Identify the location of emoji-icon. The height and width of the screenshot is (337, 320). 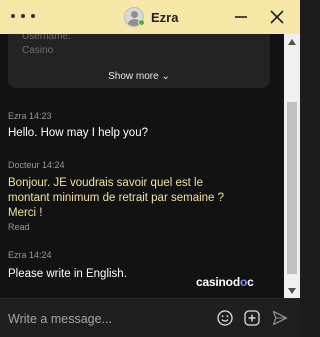
(225, 318).